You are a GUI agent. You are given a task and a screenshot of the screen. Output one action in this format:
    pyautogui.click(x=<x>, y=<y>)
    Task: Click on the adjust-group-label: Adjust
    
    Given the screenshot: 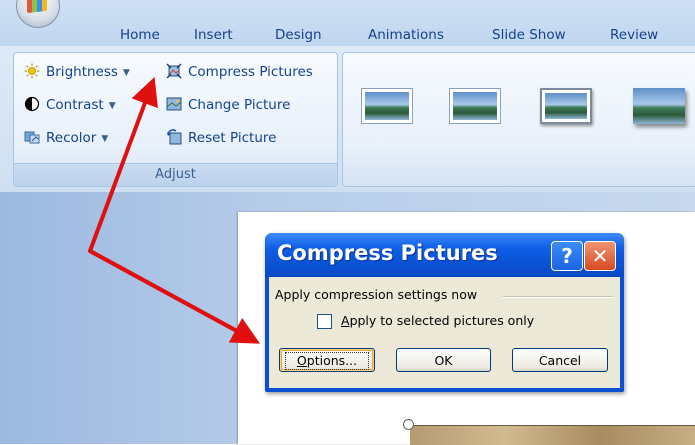 What is the action you would take?
    pyautogui.click(x=175, y=174)
    